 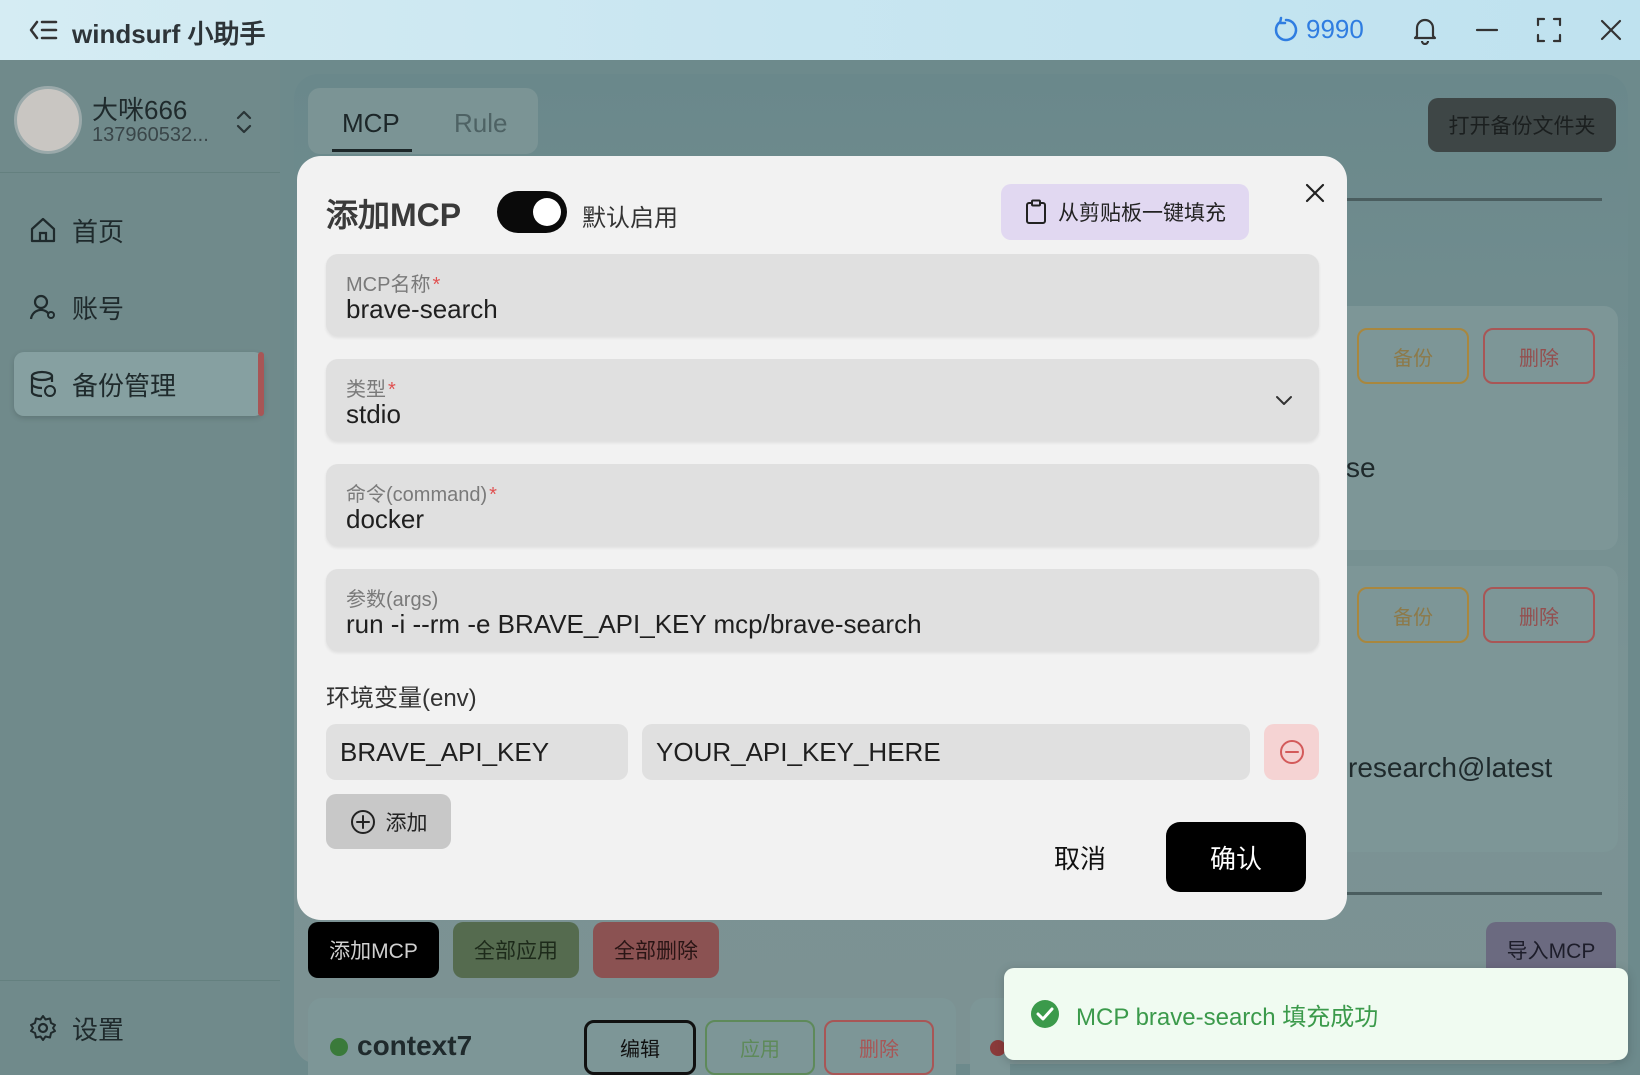 I want to click on tab-active-underline, so click(x=372, y=150).